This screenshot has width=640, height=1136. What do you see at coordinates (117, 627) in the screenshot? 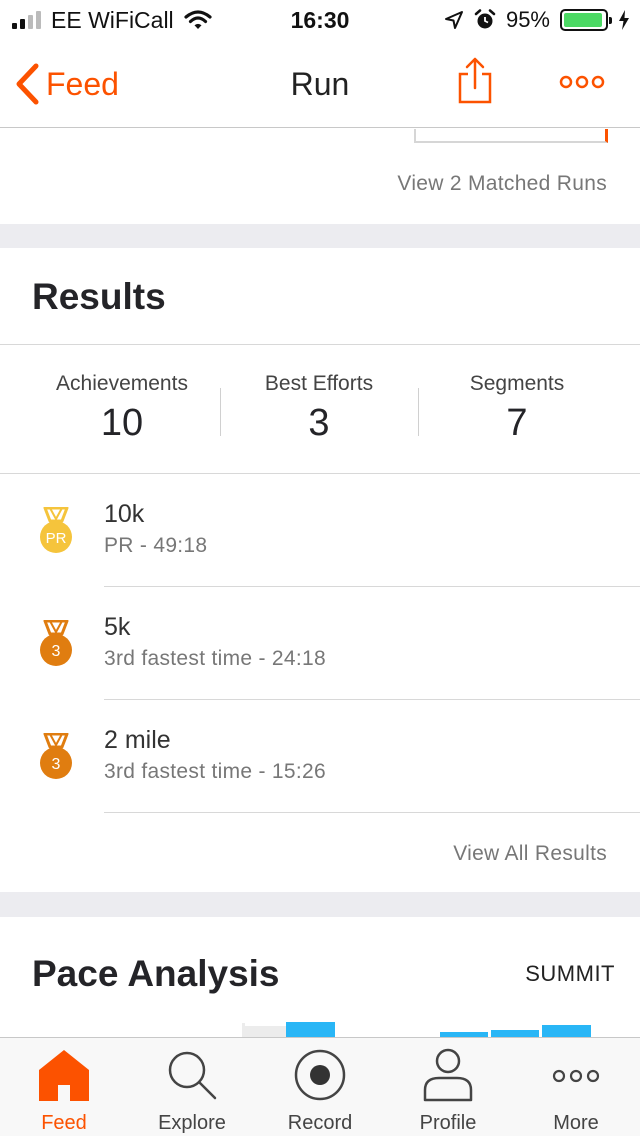
I see `result-title: 5k` at bounding box center [117, 627].